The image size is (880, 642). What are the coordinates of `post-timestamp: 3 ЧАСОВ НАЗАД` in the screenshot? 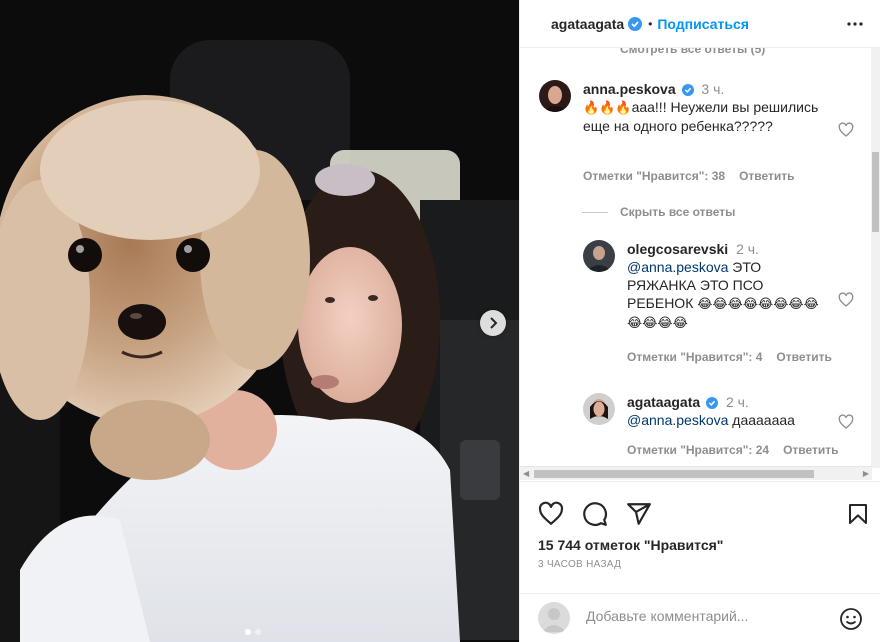 It's located at (579, 564).